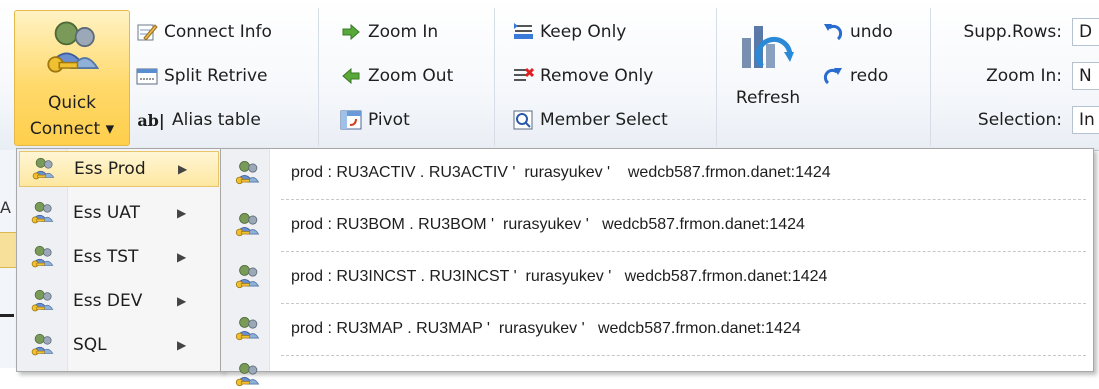  Describe the element at coordinates (1085, 120) in the screenshot. I see `selection-field: In` at that location.